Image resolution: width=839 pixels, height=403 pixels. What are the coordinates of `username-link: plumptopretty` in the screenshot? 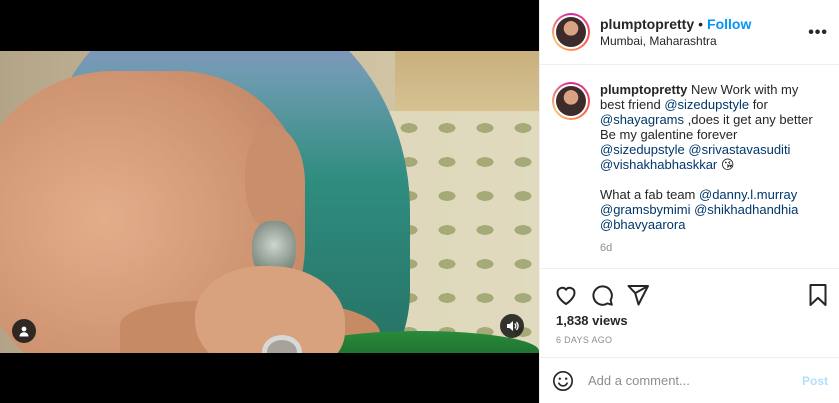 It's located at (647, 24).